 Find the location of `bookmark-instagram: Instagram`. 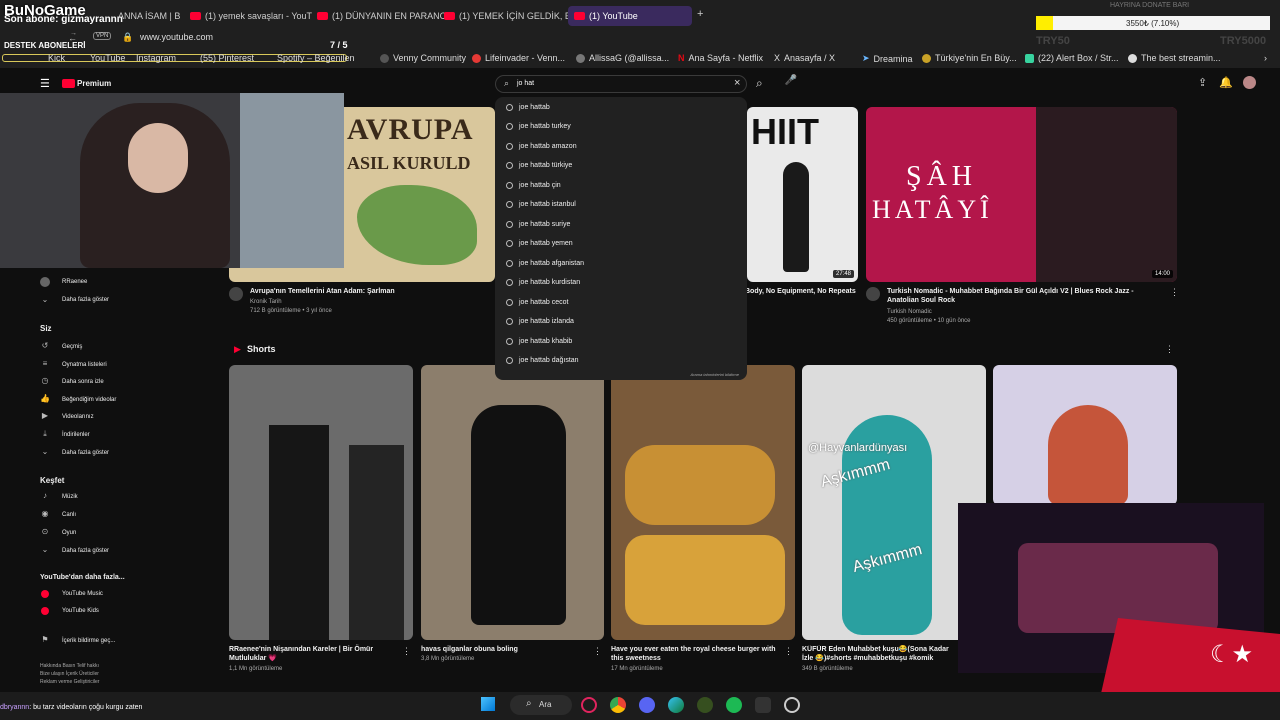

bookmark-instagram: Instagram is located at coordinates (156, 58).